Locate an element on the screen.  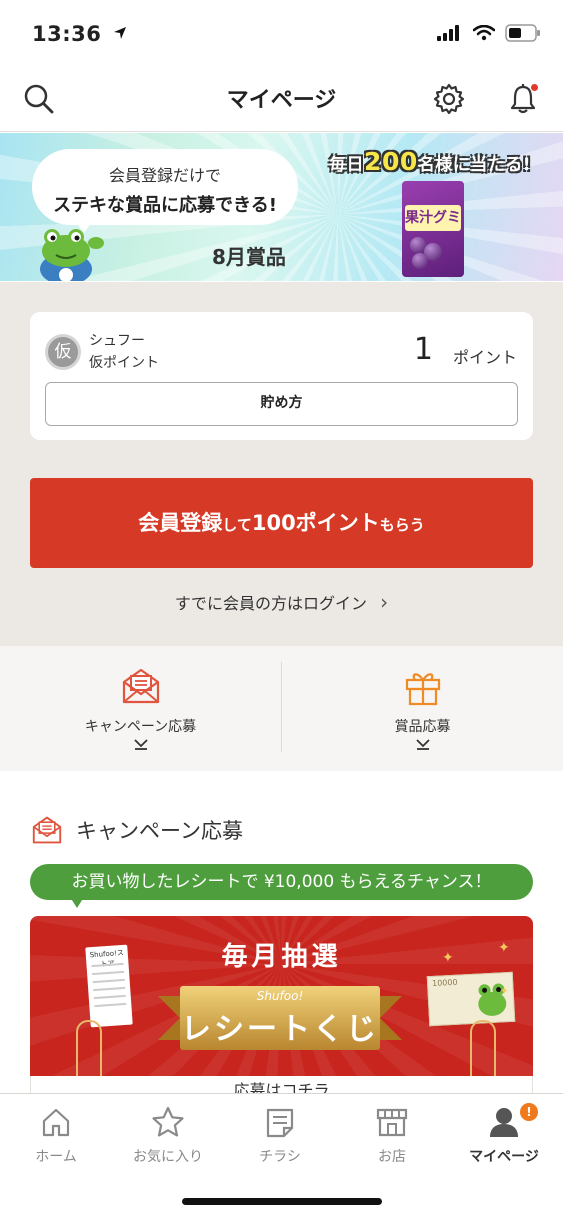
quick-item-campaign: キャンペーン応募 is located at coordinates (140, 708).